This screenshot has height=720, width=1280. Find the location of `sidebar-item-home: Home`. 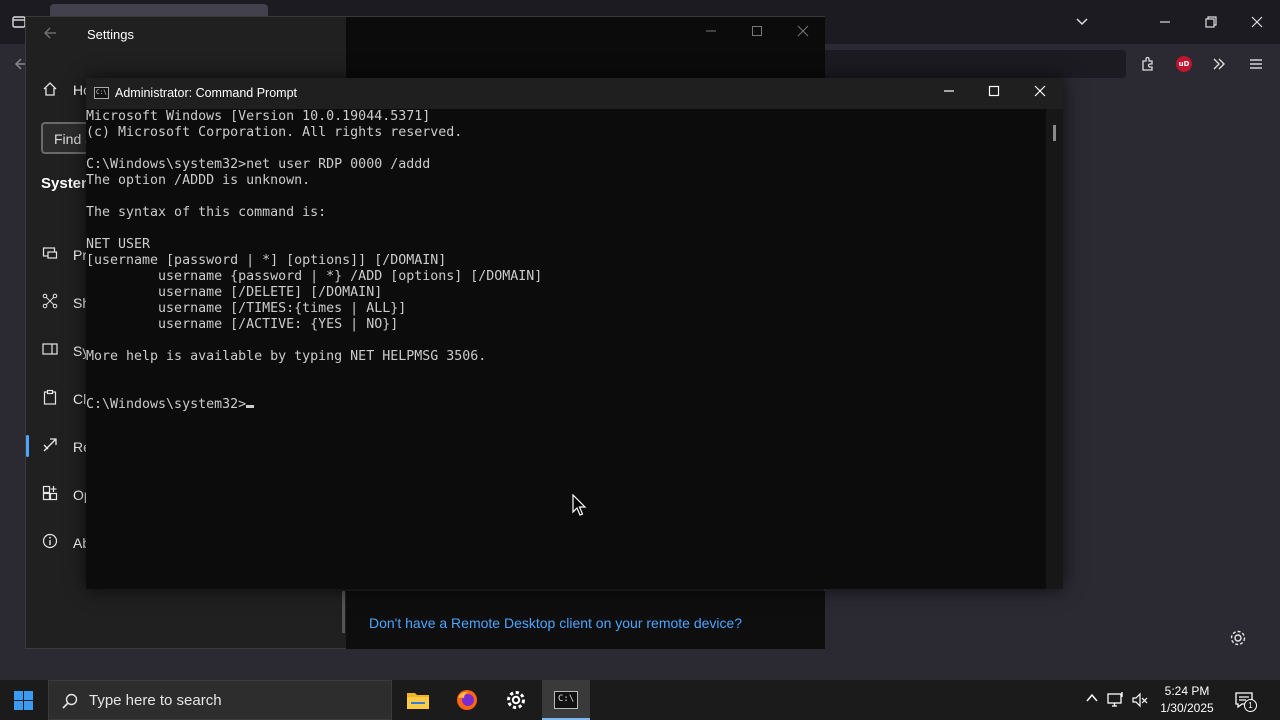

sidebar-item-home: Home is located at coordinates (80, 90).